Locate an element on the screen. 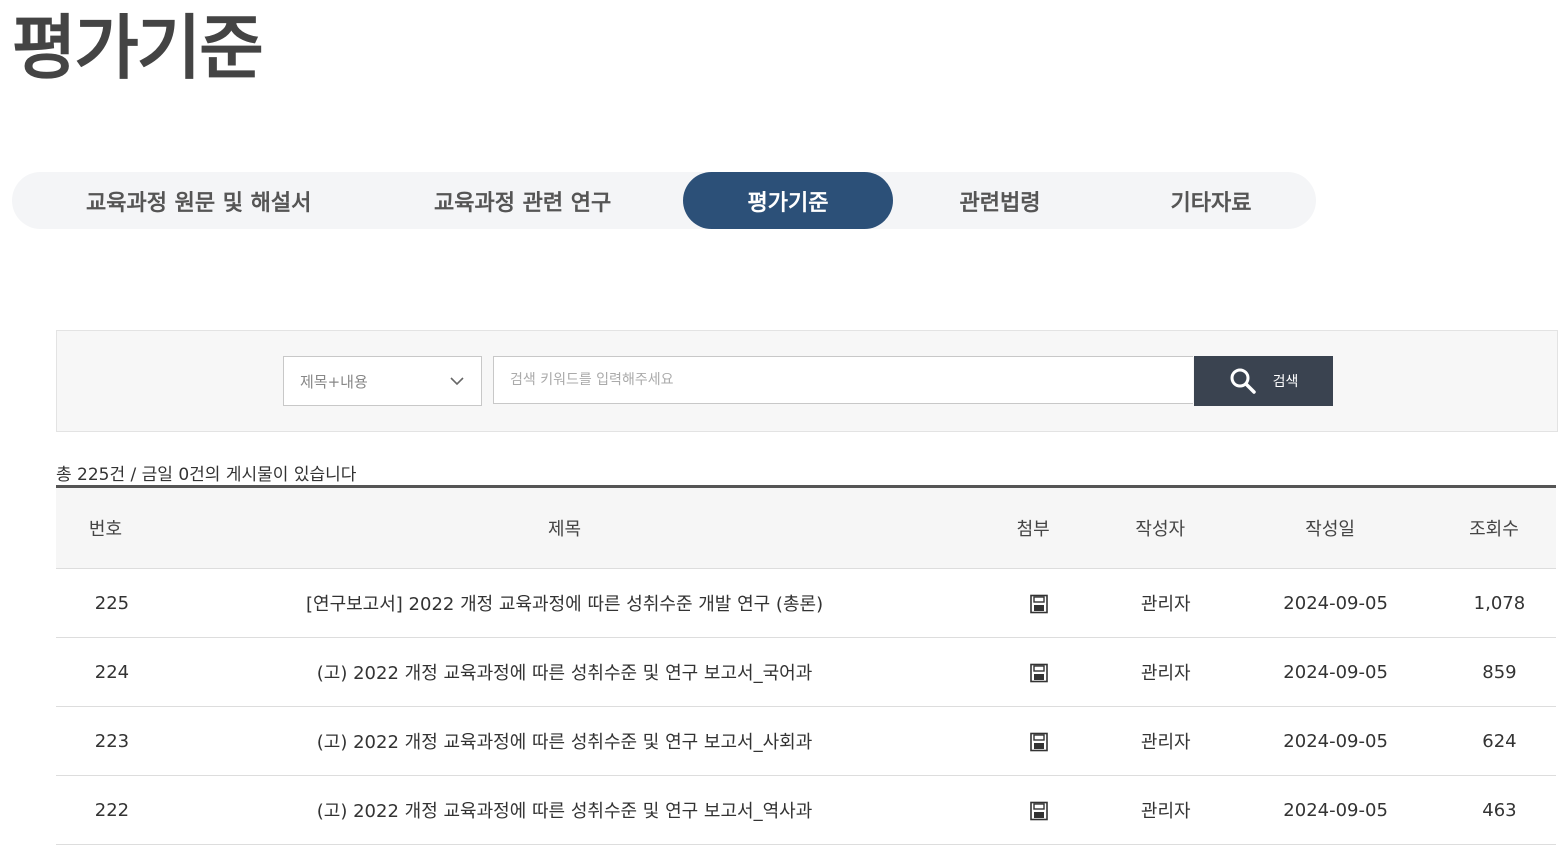 The height and width of the screenshot is (845, 1562). header-views: 조회수 is located at coordinates (1493, 527).